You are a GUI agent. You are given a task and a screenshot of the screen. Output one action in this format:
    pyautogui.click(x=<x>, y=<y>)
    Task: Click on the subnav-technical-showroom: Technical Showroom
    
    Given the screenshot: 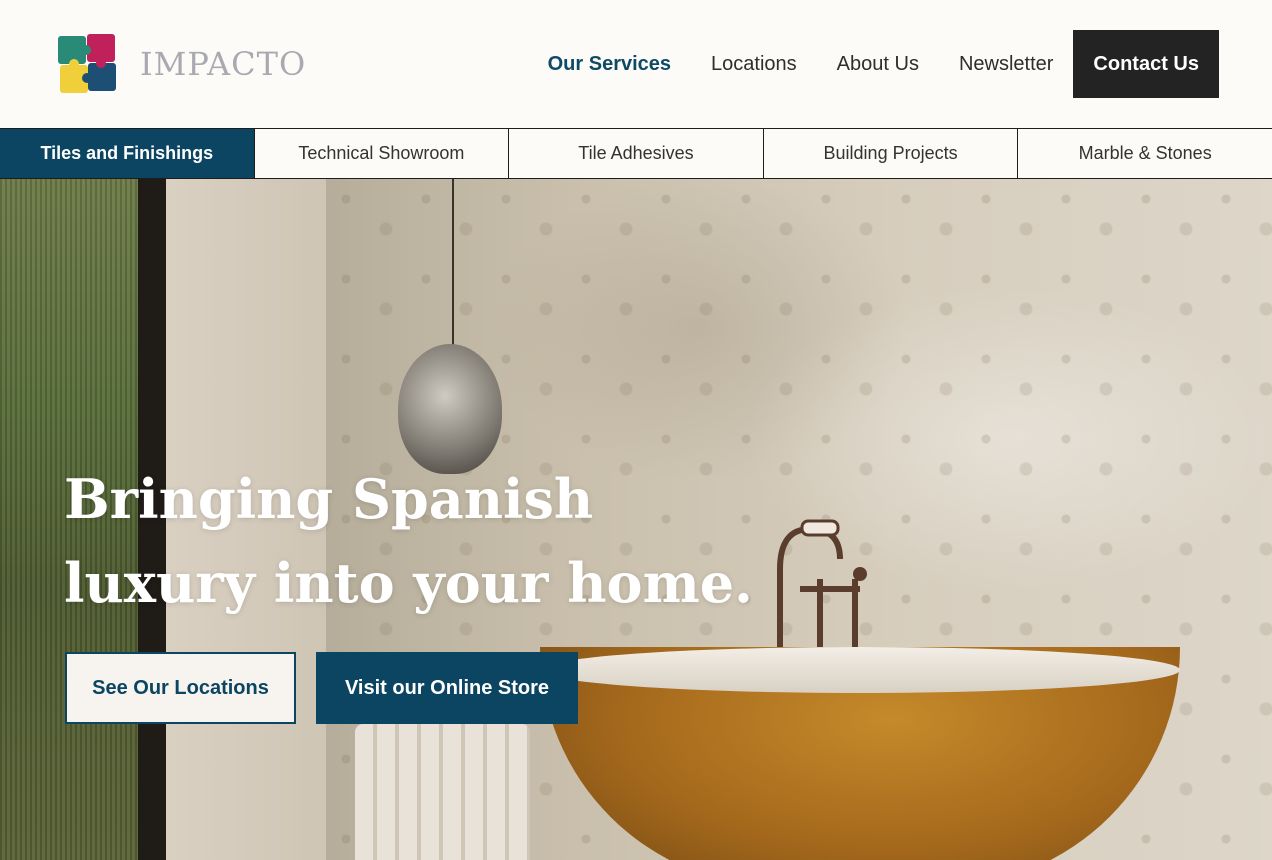 What is the action you would take?
    pyautogui.click(x=382, y=153)
    